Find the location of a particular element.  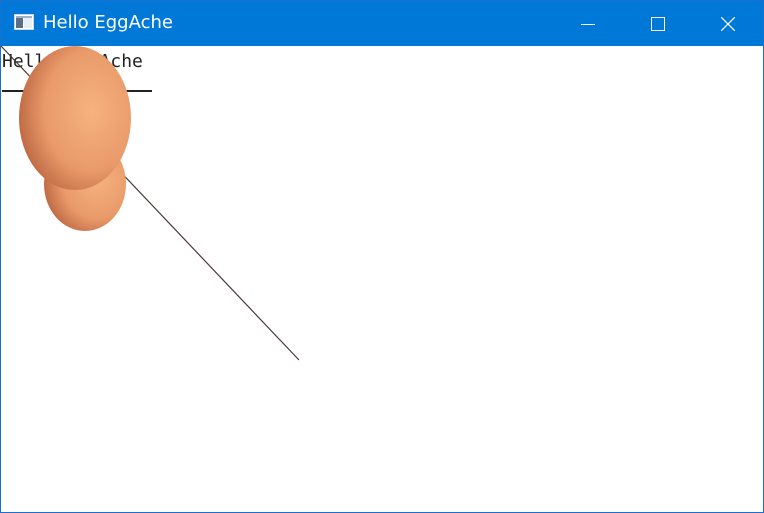

close-icon is located at coordinates (728, 23).